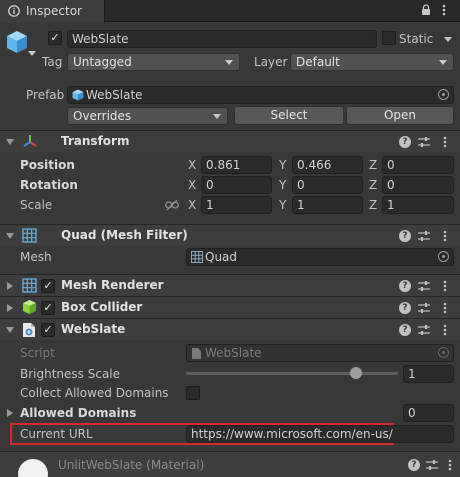 The width and height of the screenshot is (460, 477). What do you see at coordinates (49, 185) in the screenshot?
I see `rotation-label: Rotation` at bounding box center [49, 185].